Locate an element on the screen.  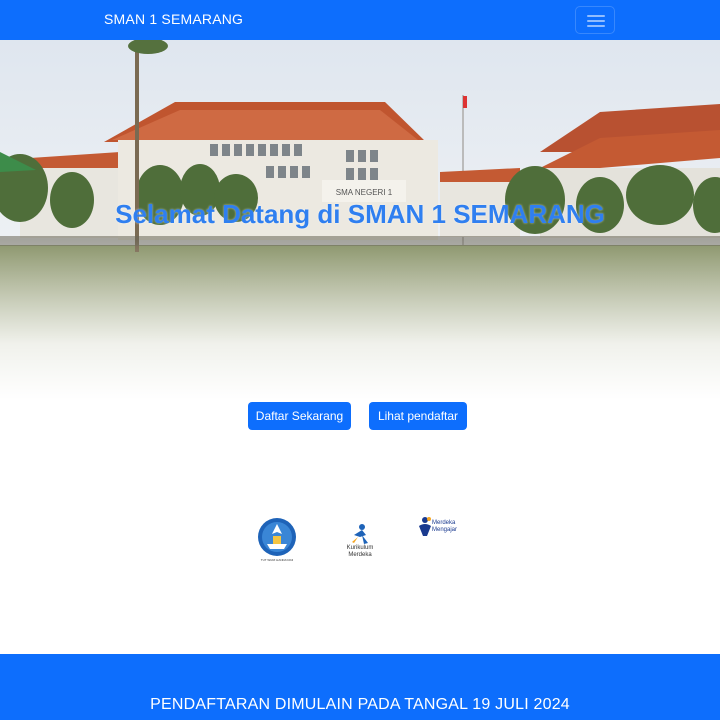
kurikulum-merdeka-caption-line1: Kurikulum is located at coordinates (360, 548).